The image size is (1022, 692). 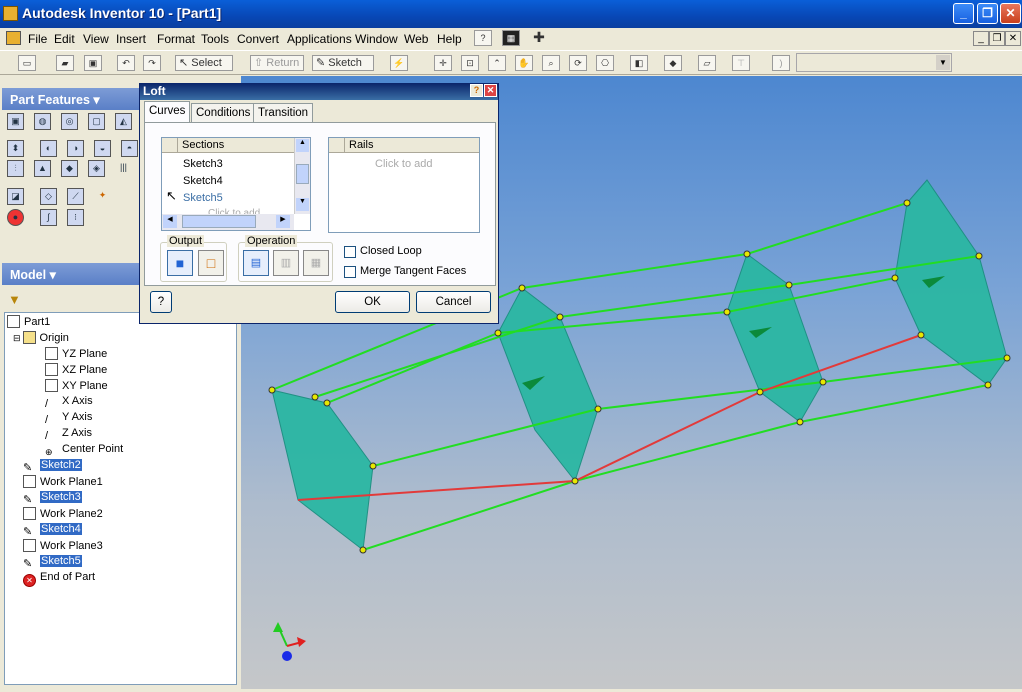 What do you see at coordinates (211, 263) in the screenshot?
I see `surface-output-button: □` at bounding box center [211, 263].